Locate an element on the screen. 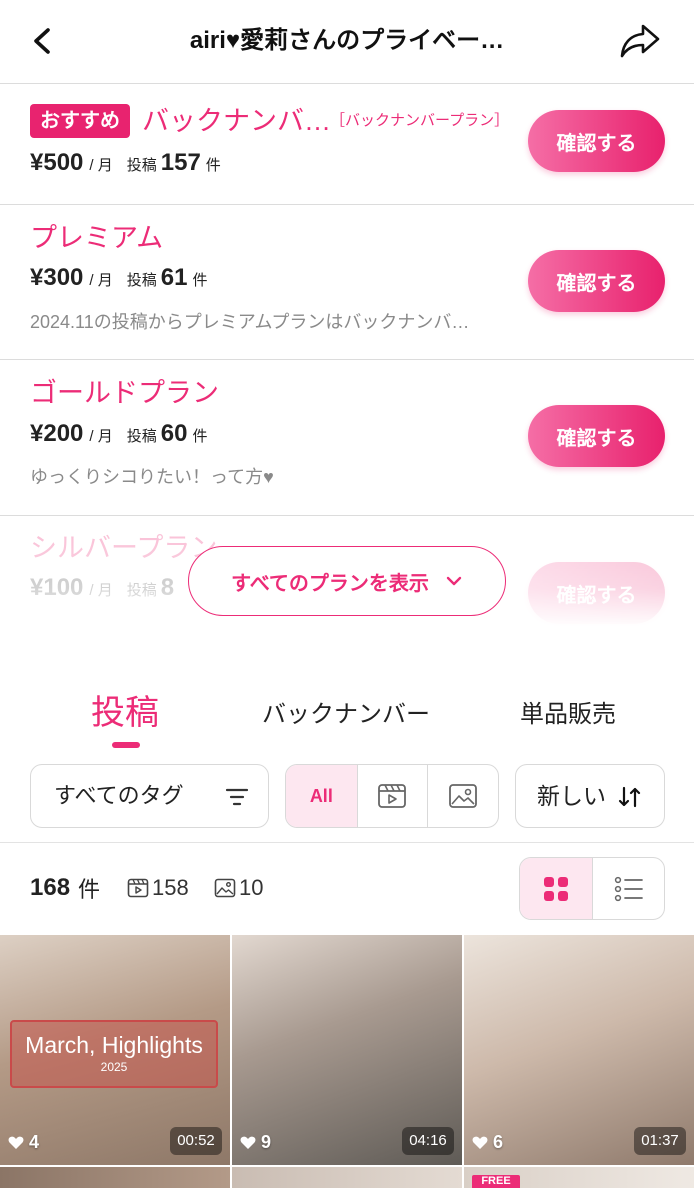 The height and width of the screenshot is (1188, 694). plan-description: ゆっくりシコりたい！って方♥ is located at coordinates (152, 477).